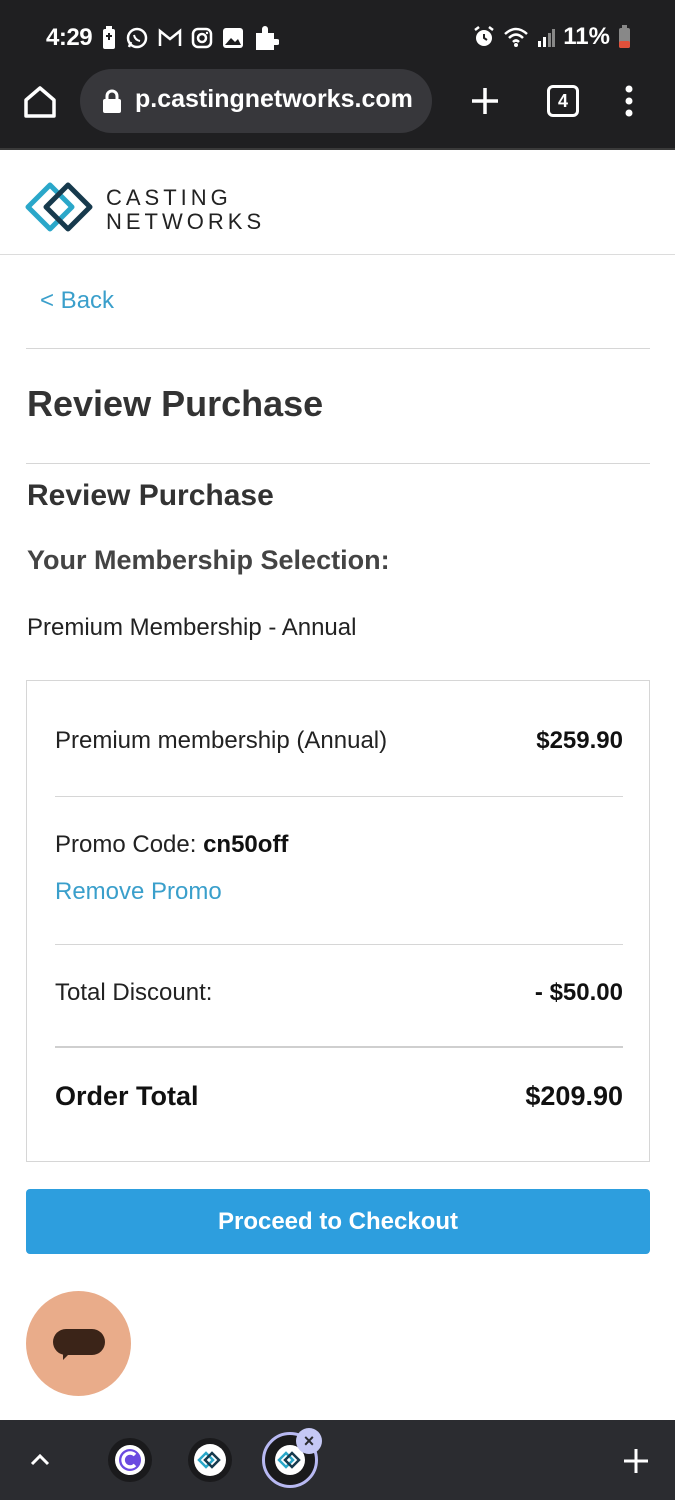 The image size is (675, 1500). I want to click on address-bar: p.castingnetworks.com, so click(256, 101).